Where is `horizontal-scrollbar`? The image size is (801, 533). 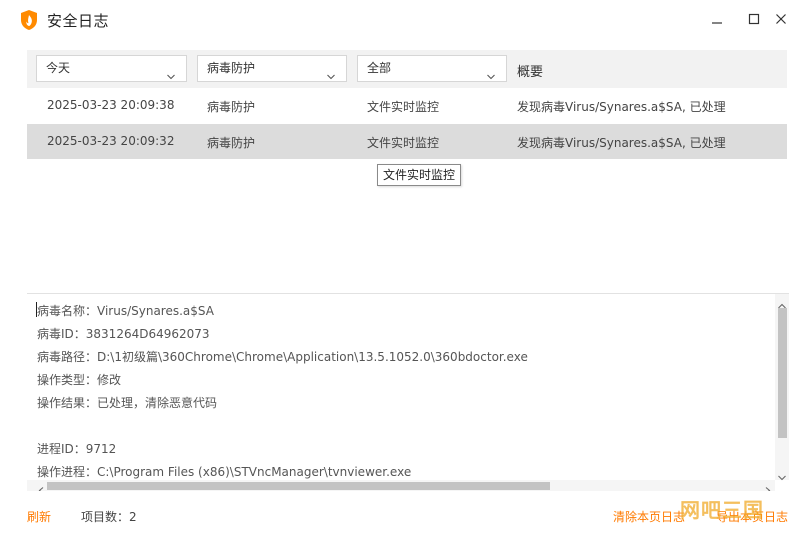
horizontal-scrollbar is located at coordinates (401, 485).